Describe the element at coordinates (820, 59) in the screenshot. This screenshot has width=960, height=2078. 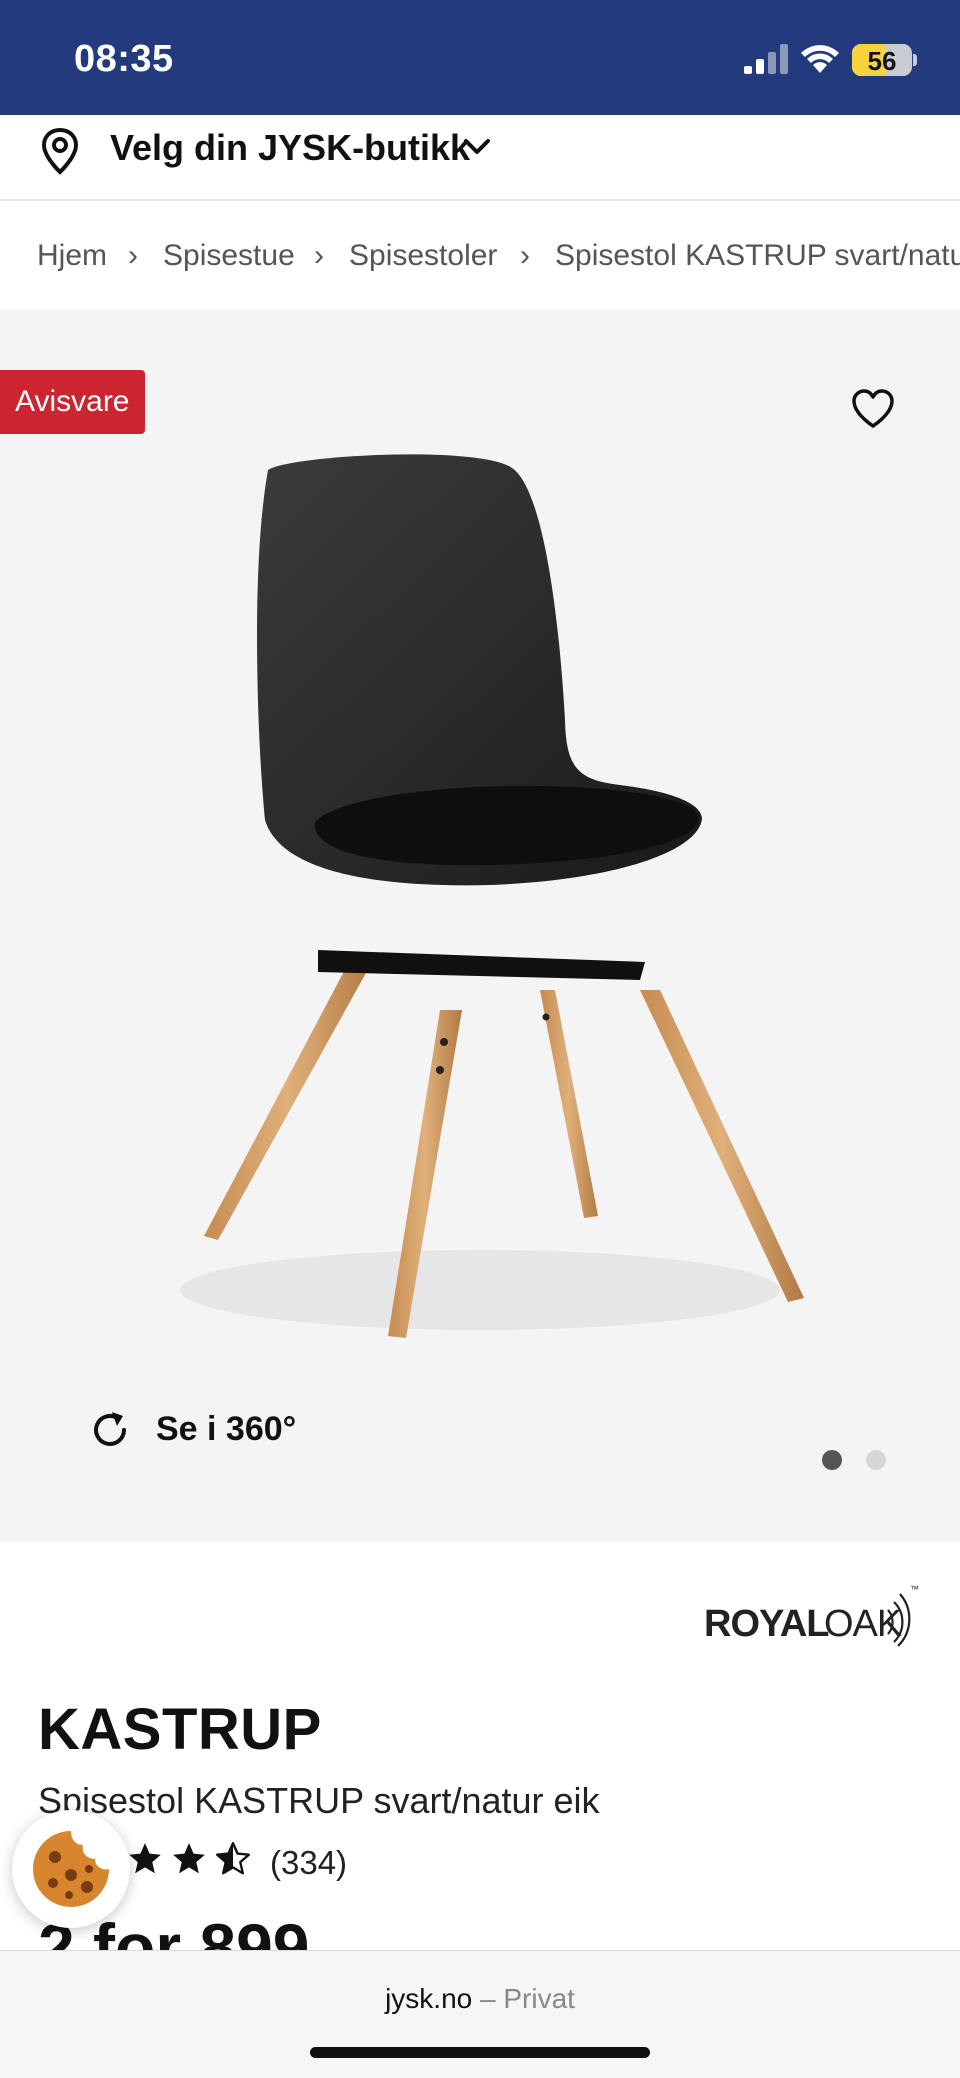
I see `wifi-icon` at that location.